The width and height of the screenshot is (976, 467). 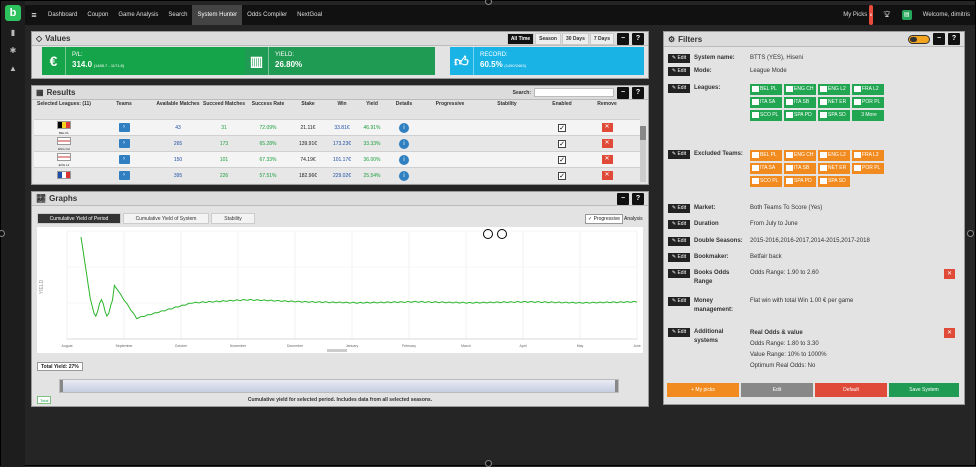 I want to click on nav-nextgoal: NextGoal, so click(x=309, y=15).